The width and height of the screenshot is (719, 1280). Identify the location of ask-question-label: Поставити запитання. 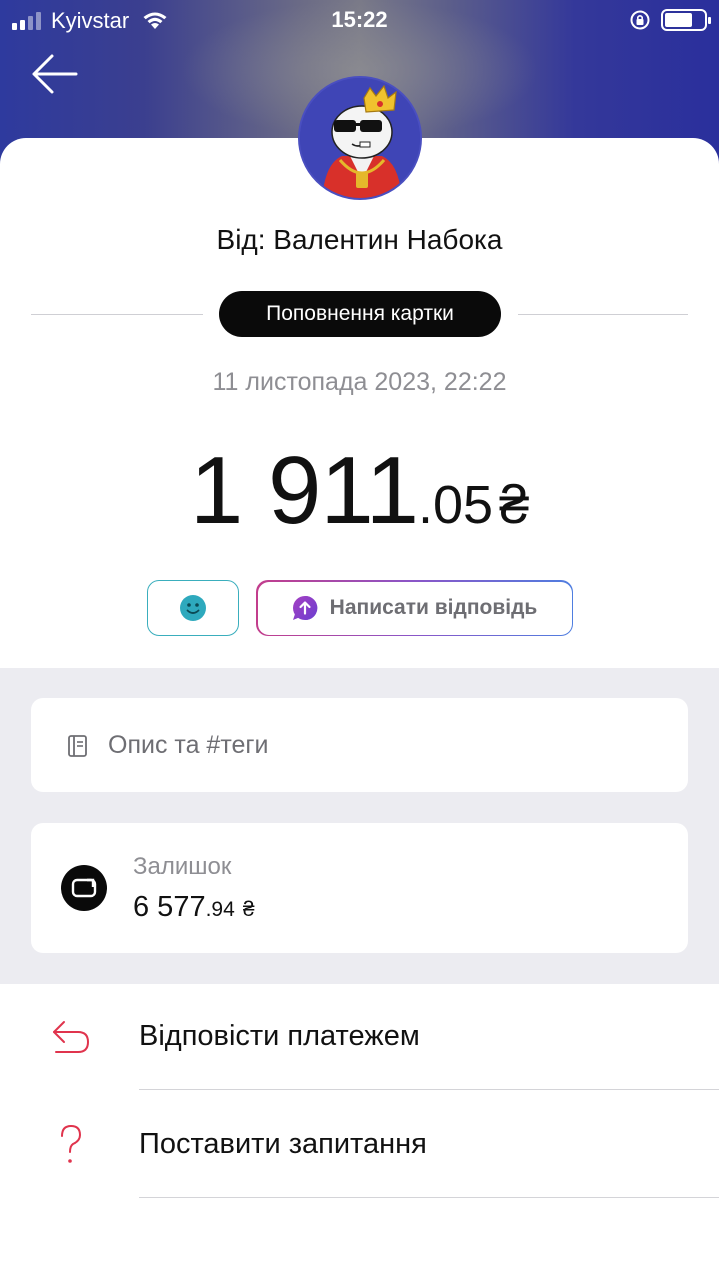
(283, 1144).